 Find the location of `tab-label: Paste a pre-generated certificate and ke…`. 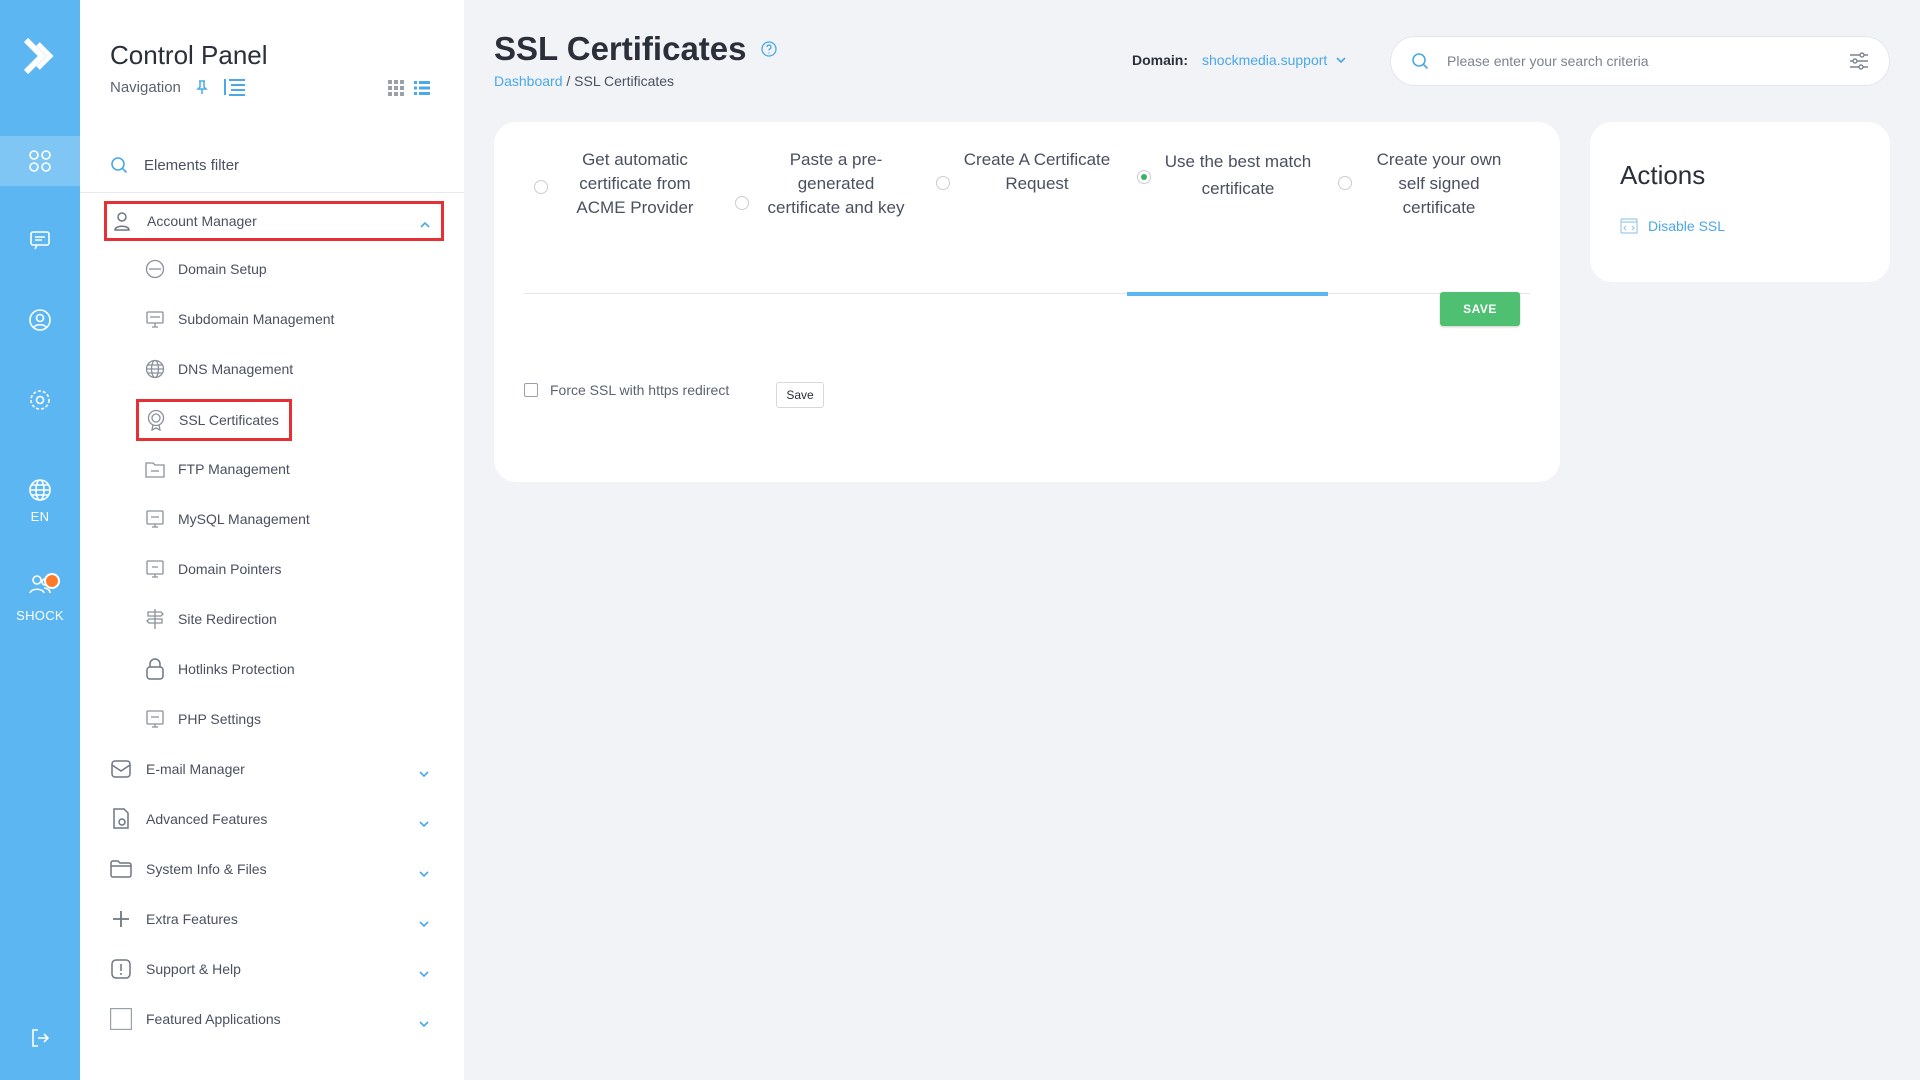

tab-label: Paste a pre-generated certificate and ke… is located at coordinates (836, 183).